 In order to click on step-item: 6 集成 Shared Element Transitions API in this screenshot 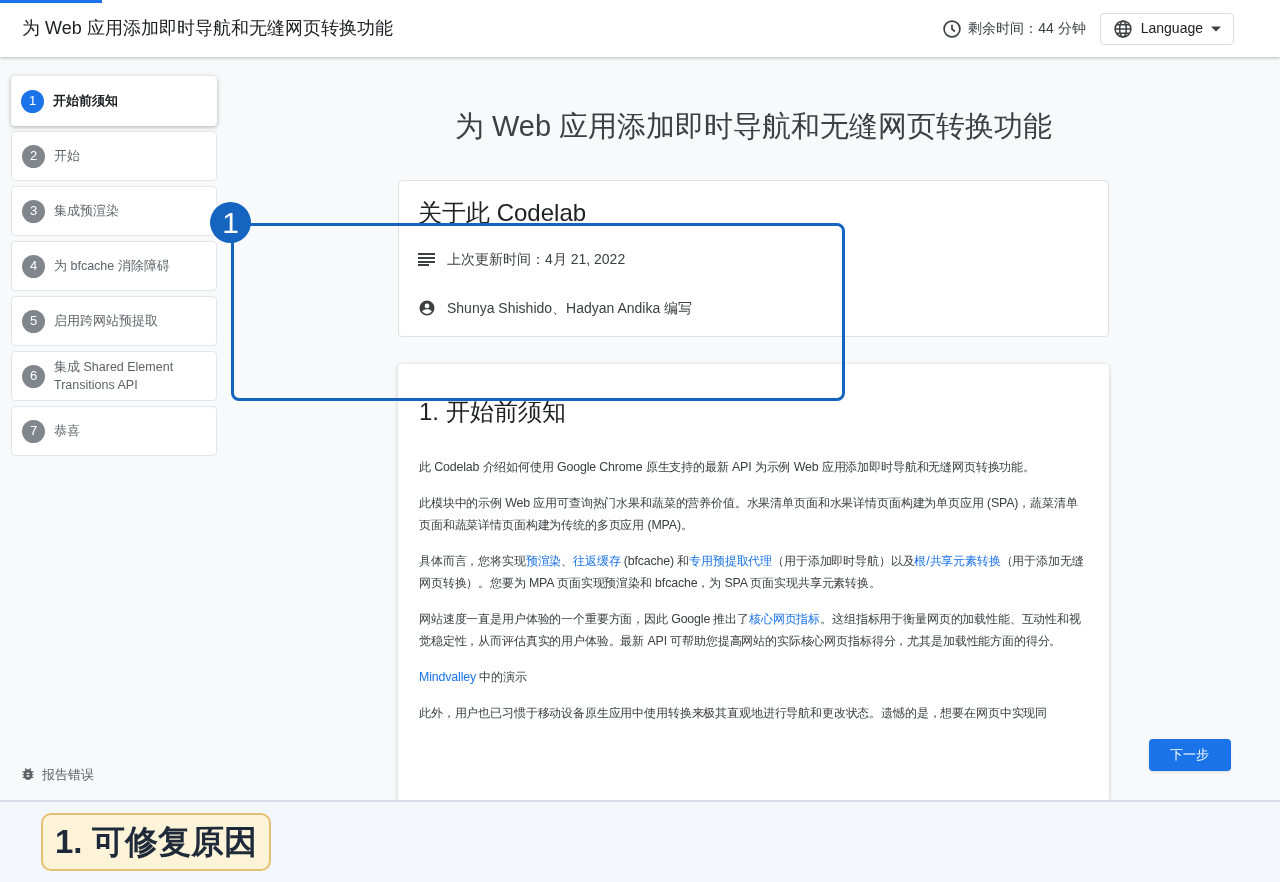, I will do `click(114, 376)`.